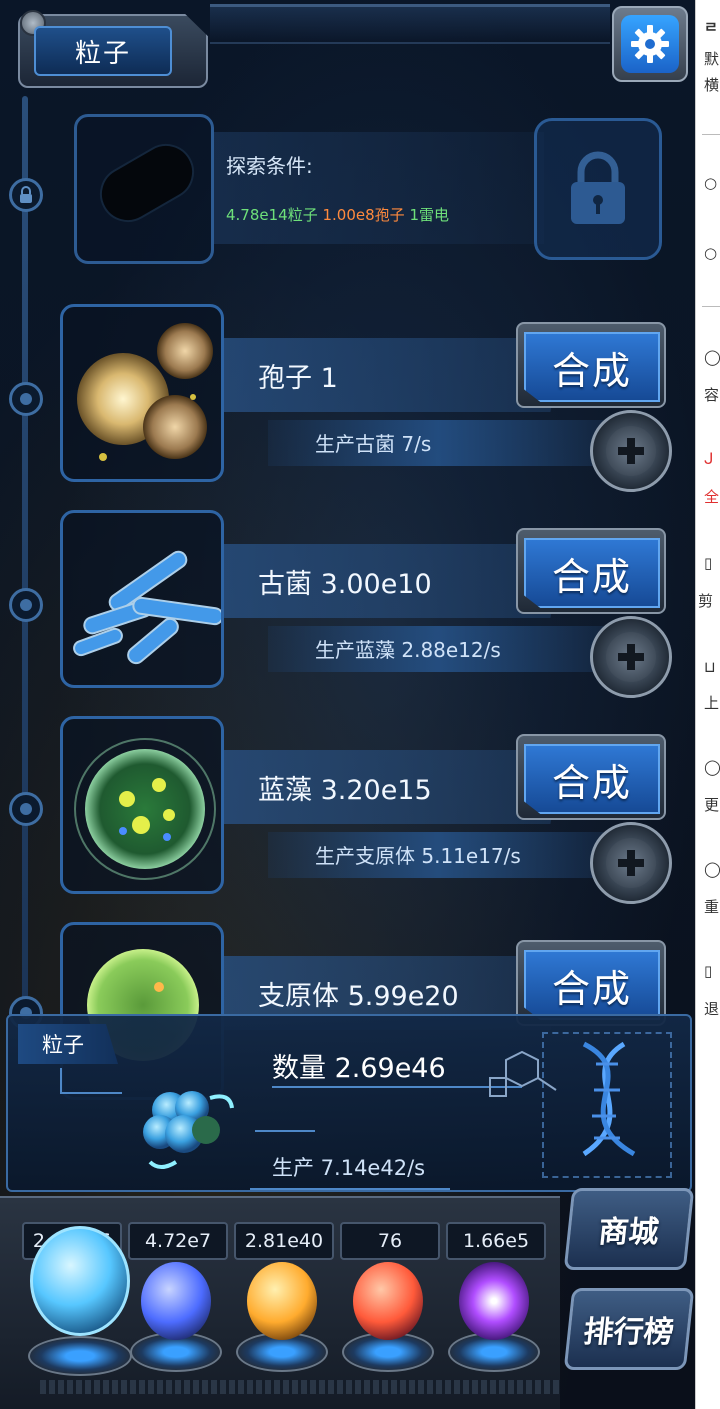 This screenshot has height=1409, width=720. What do you see at coordinates (628, 1232) in the screenshot?
I see `shop-button-label: 商城` at bounding box center [628, 1232].